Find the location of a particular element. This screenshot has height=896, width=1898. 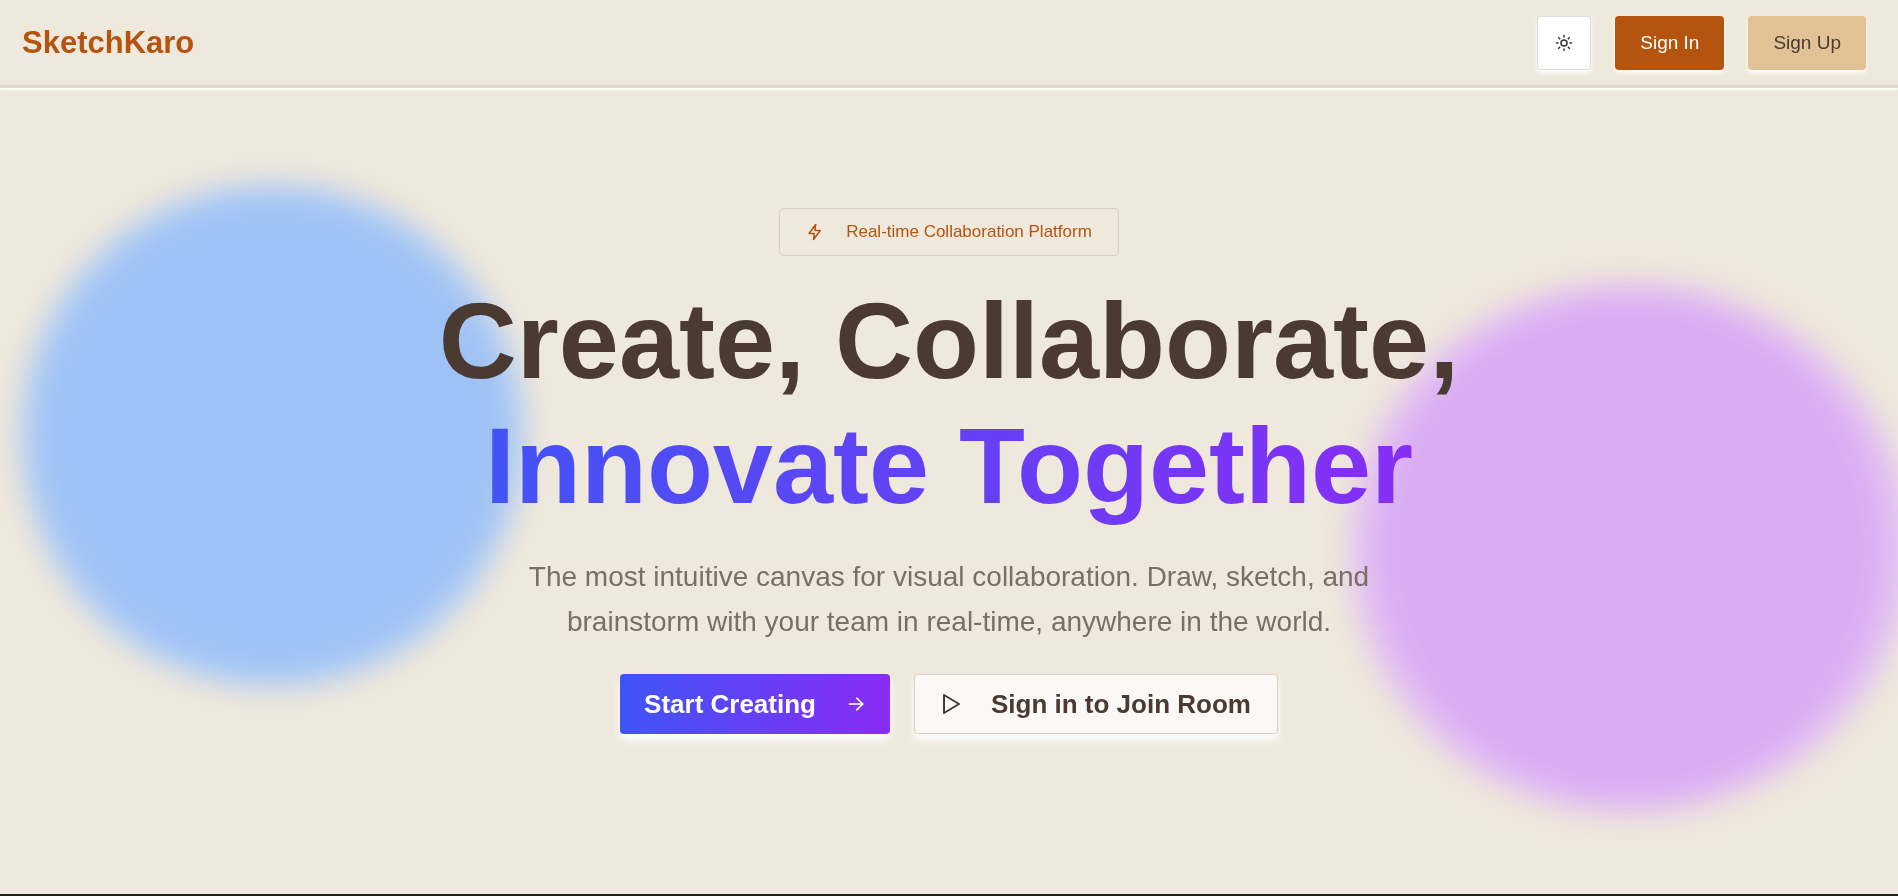

theme-toggle-button is located at coordinates (1564, 42).